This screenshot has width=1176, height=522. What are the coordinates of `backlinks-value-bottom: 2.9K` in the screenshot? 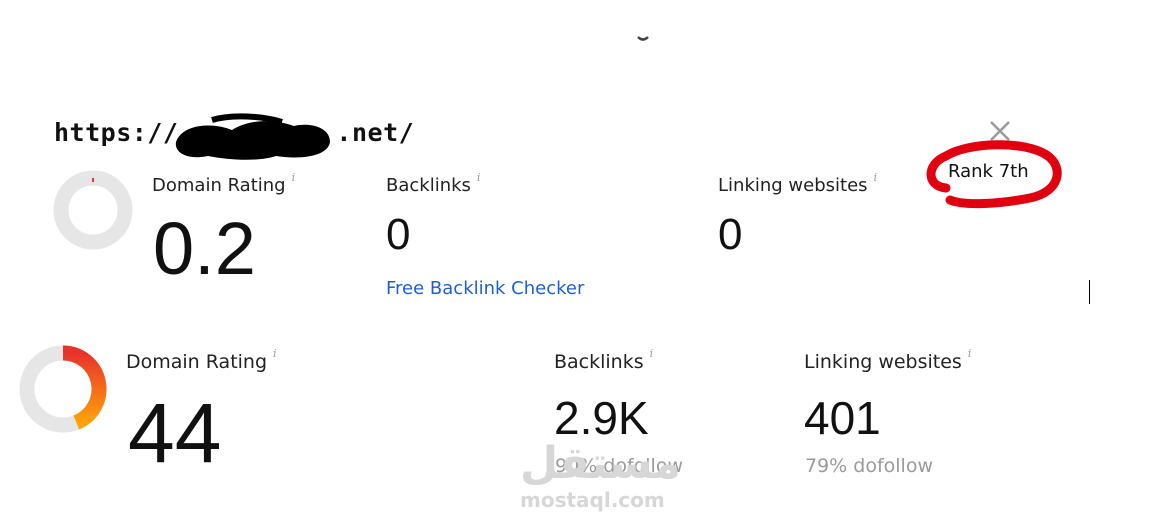 It's located at (601, 418).